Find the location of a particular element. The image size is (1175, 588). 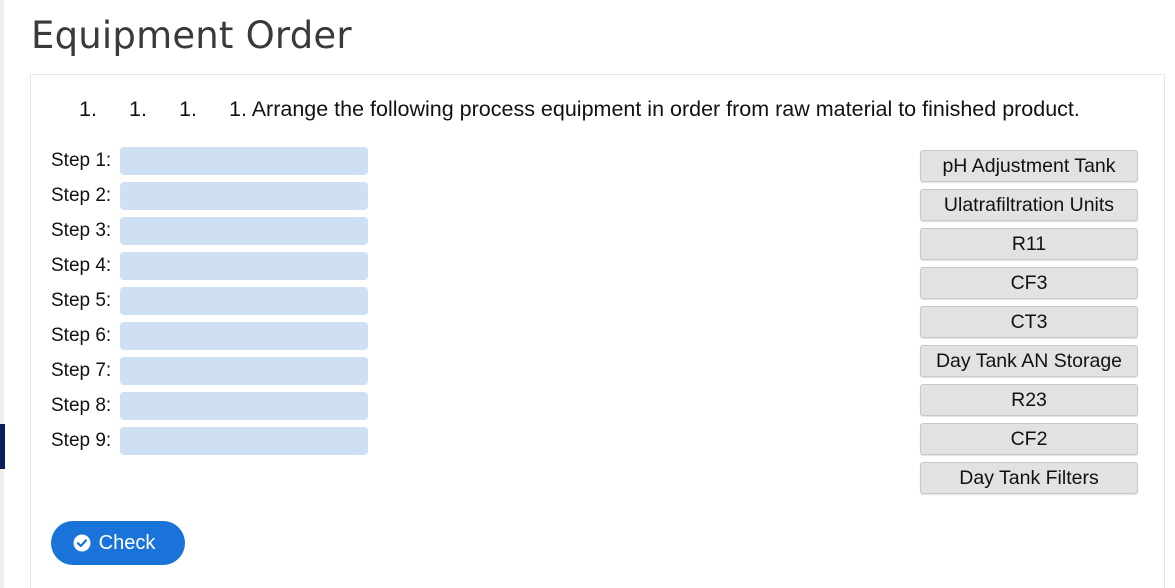

step-label: Step 5: is located at coordinates (81, 300).